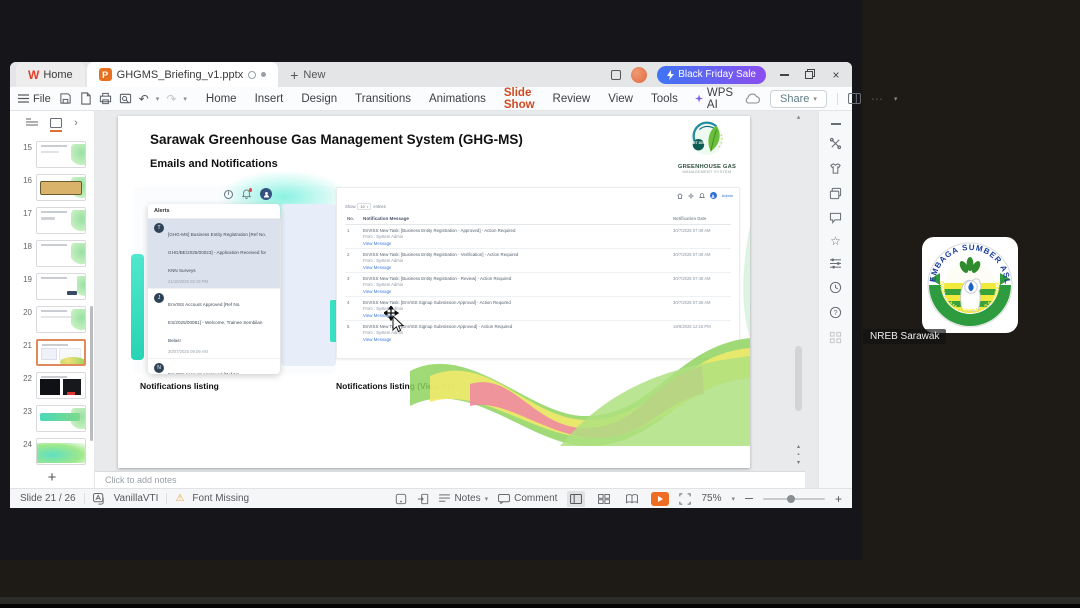  What do you see at coordinates (798, 117) in the screenshot?
I see `scroll-up-icon: ▴` at bounding box center [798, 117].